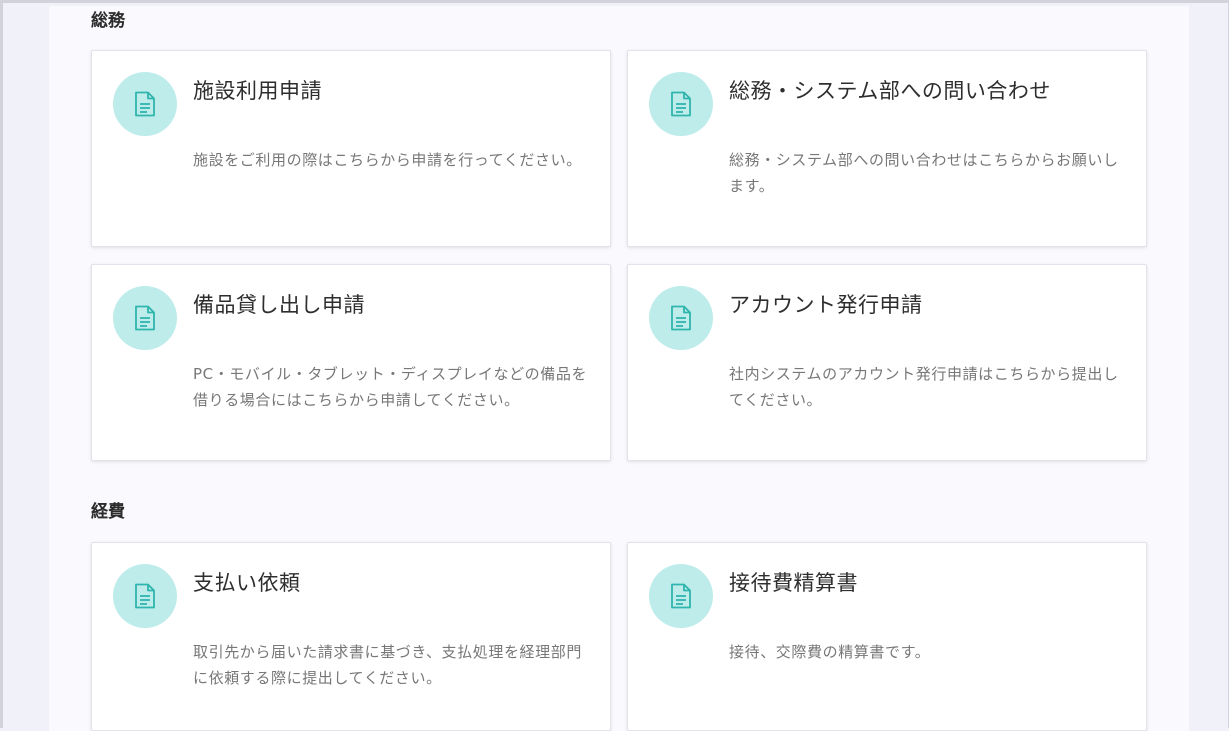 This screenshot has width=1229, height=731. Describe the element at coordinates (793, 583) in the screenshot. I see `card-title: 接待費精算書` at that location.